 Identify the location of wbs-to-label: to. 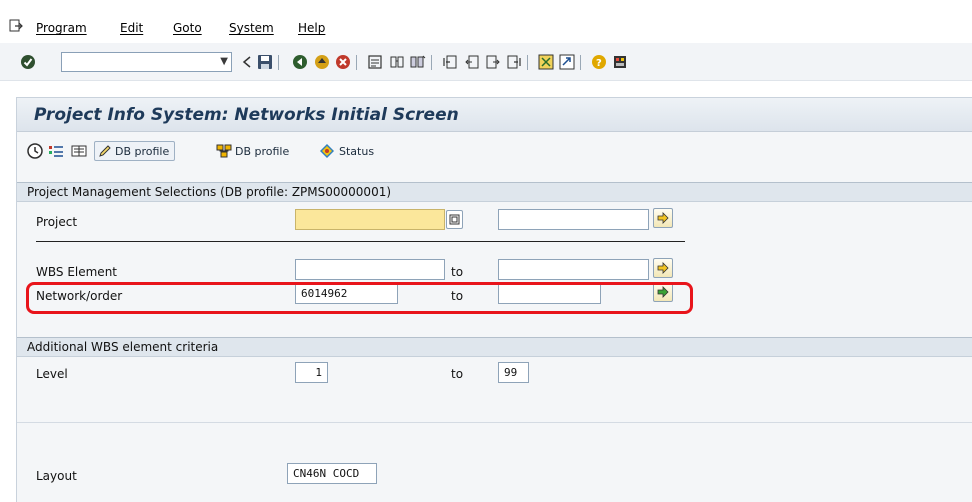
(457, 272).